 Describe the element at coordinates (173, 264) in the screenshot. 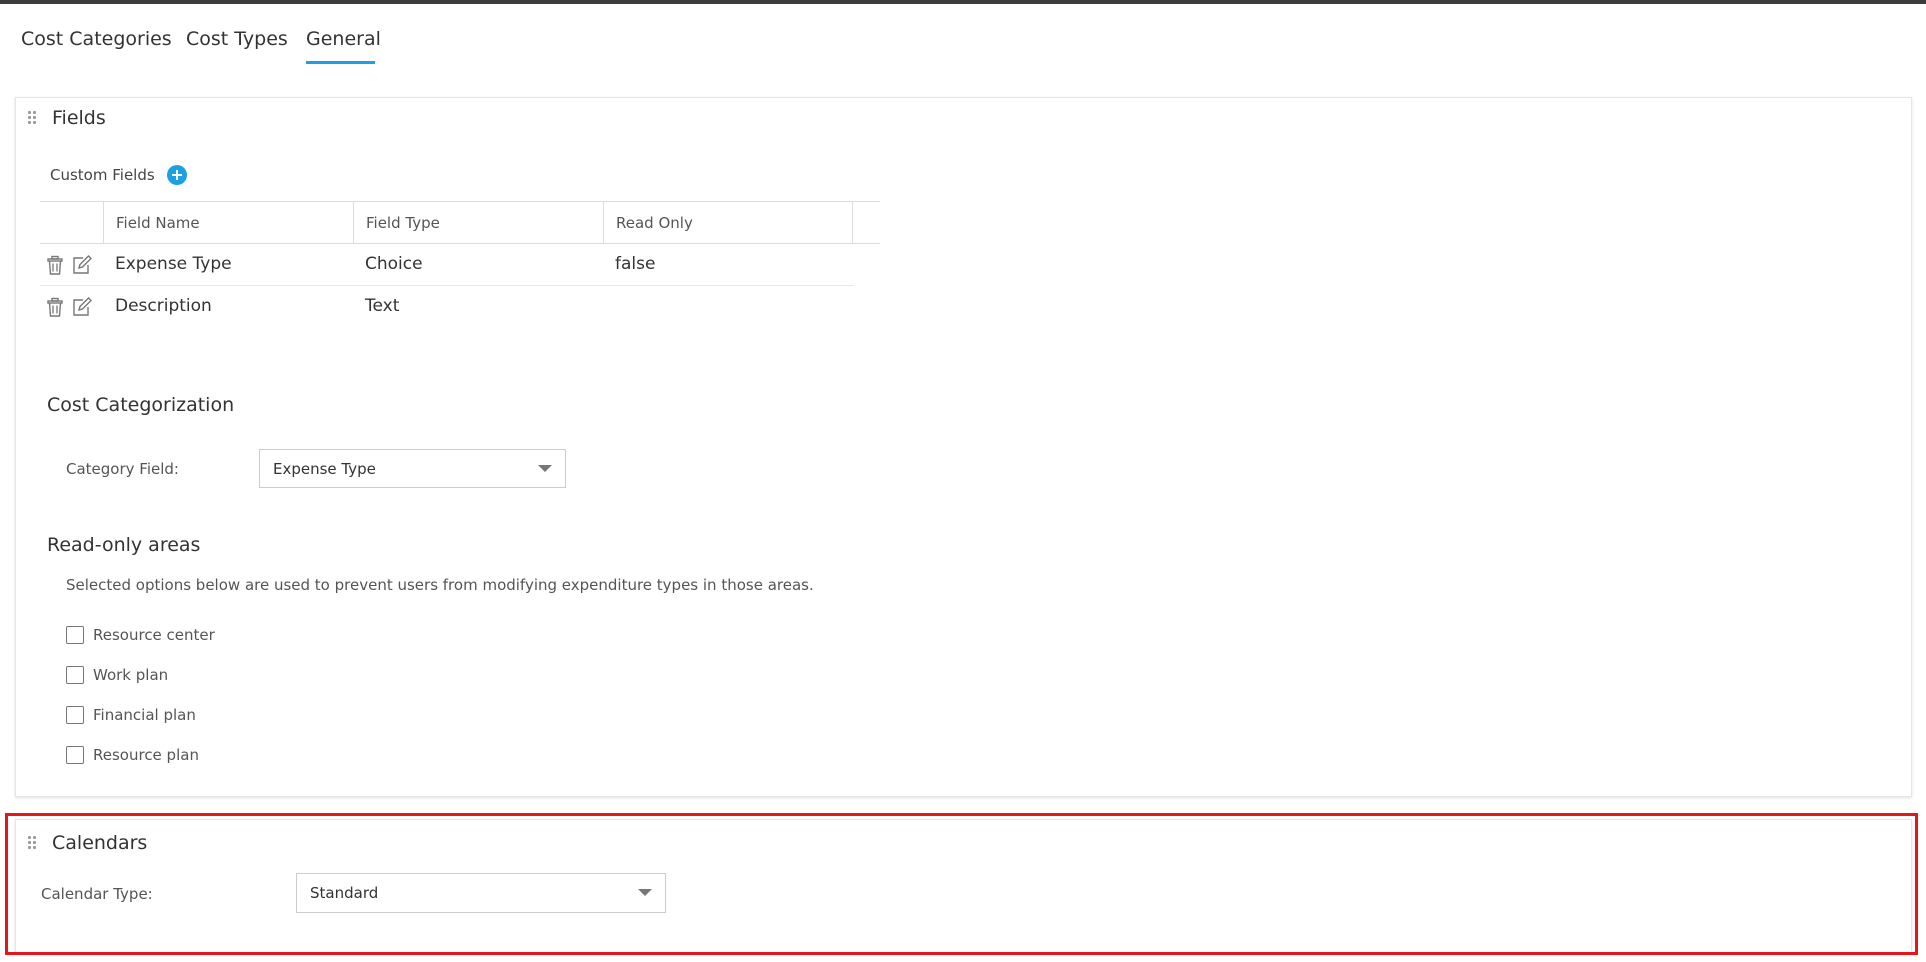

I see `cell-field-name: Expense Type` at that location.